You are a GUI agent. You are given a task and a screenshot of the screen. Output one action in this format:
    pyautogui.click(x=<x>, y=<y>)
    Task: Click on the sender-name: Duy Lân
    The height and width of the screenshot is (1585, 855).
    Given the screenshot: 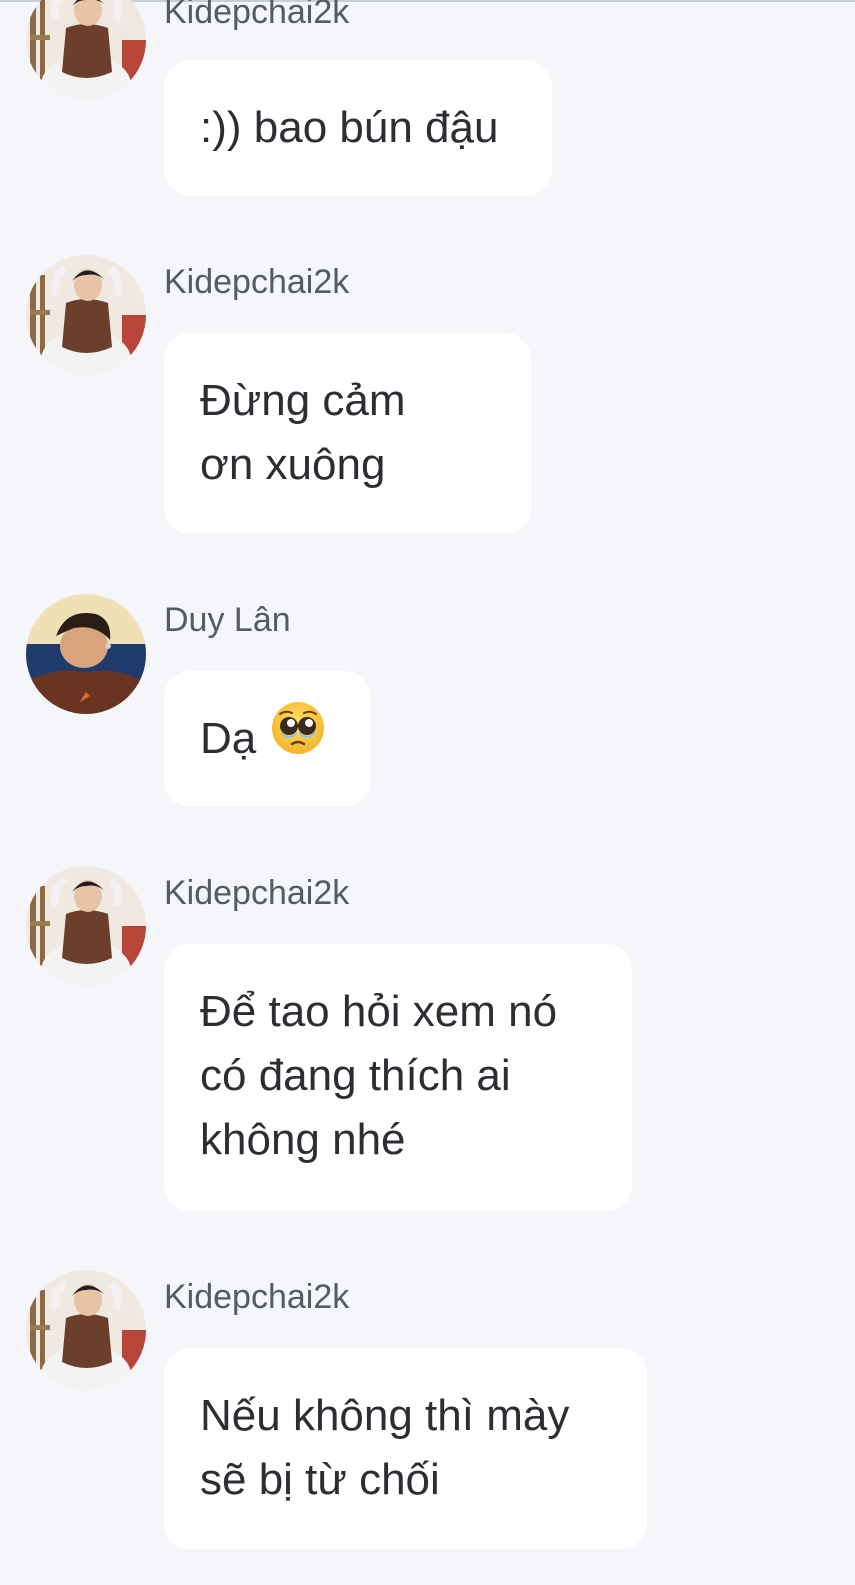 What is the action you would take?
    pyautogui.click(x=227, y=620)
    